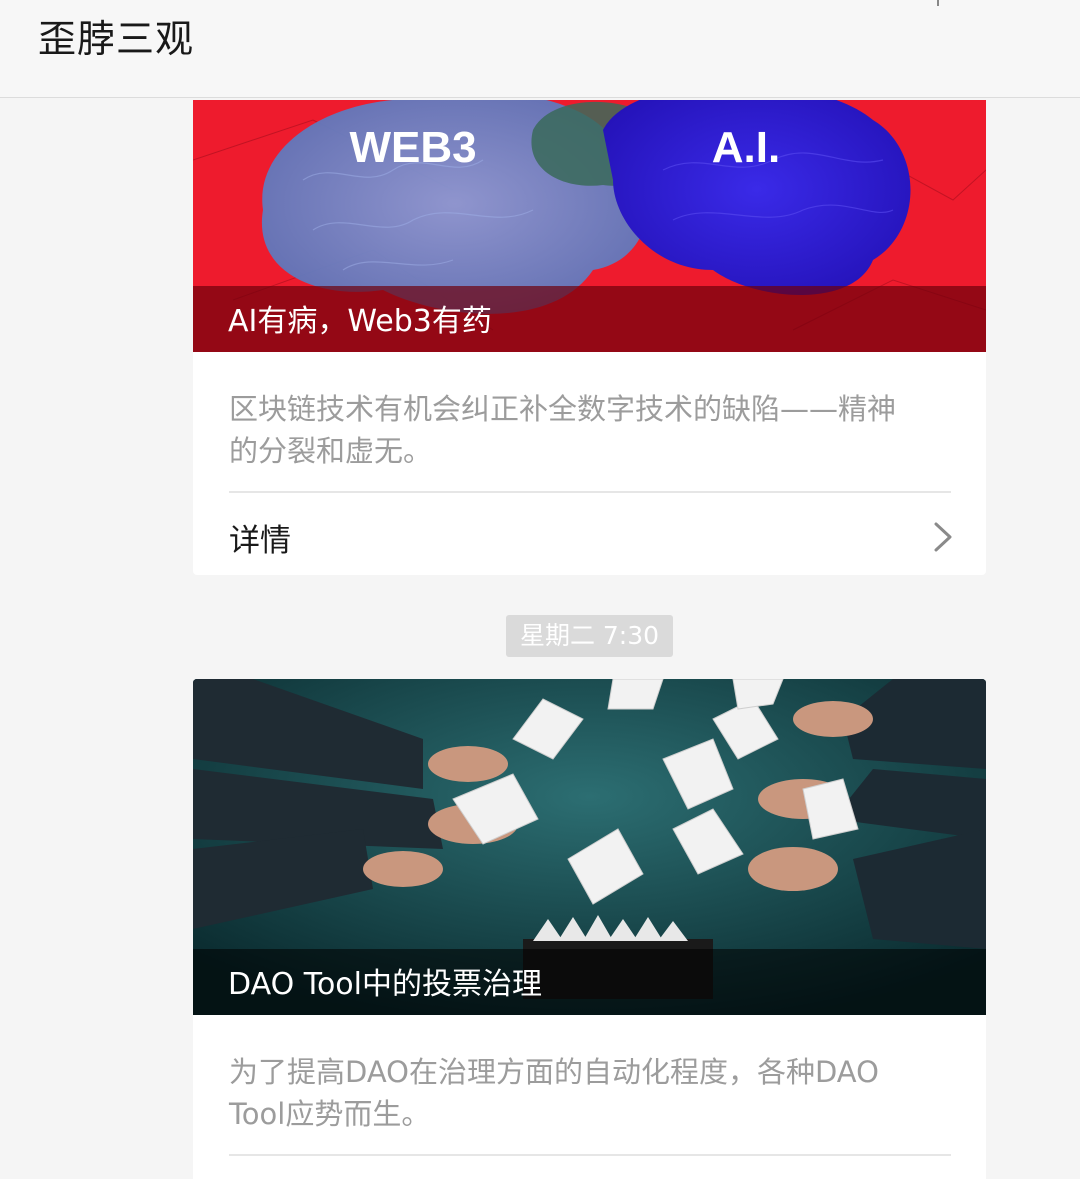 This screenshot has width=1080, height=1179. What do you see at coordinates (116, 39) in the screenshot?
I see `account-title: 歪脖三观` at bounding box center [116, 39].